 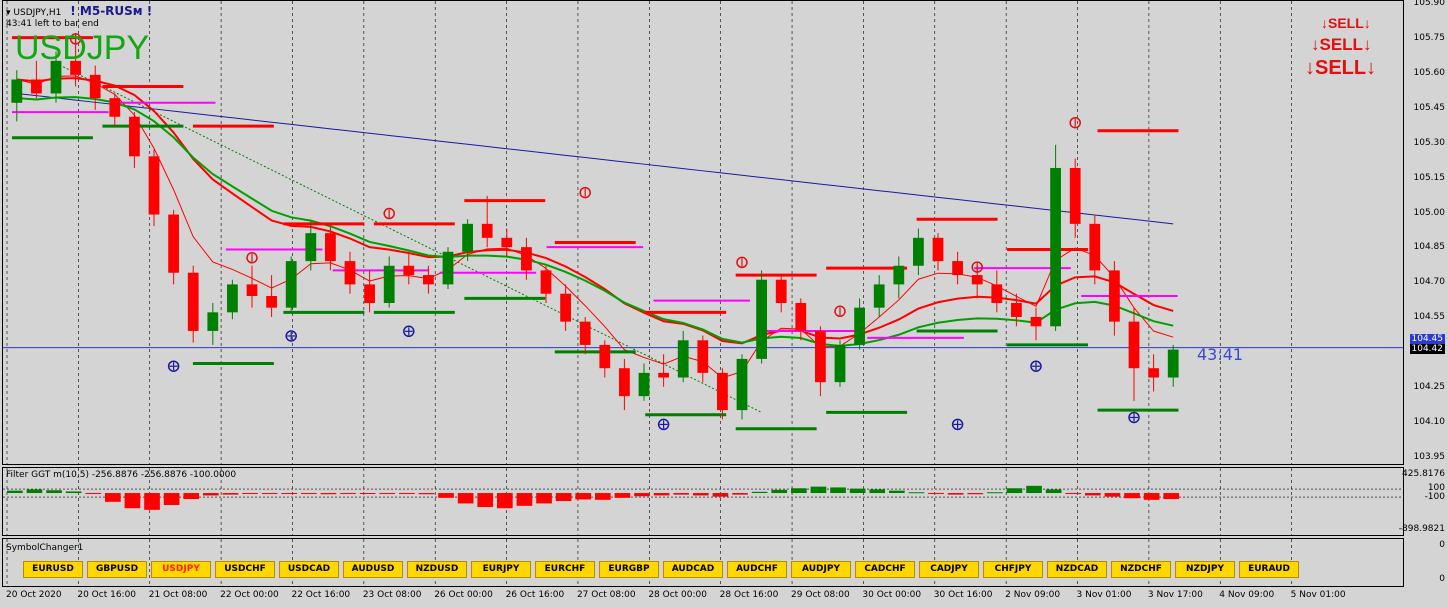 What do you see at coordinates (1429, 72) in the screenshot?
I see `price-scale-label: 105.60` at bounding box center [1429, 72].